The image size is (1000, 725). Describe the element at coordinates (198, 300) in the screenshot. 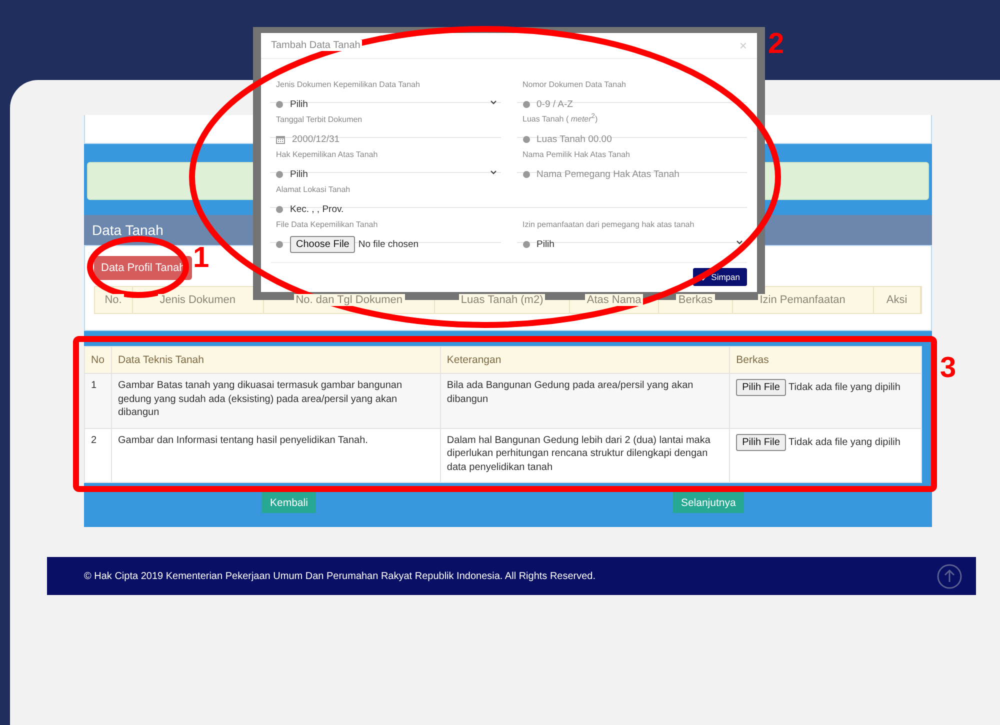

I see `column-header: Jenis Dokumen` at that location.